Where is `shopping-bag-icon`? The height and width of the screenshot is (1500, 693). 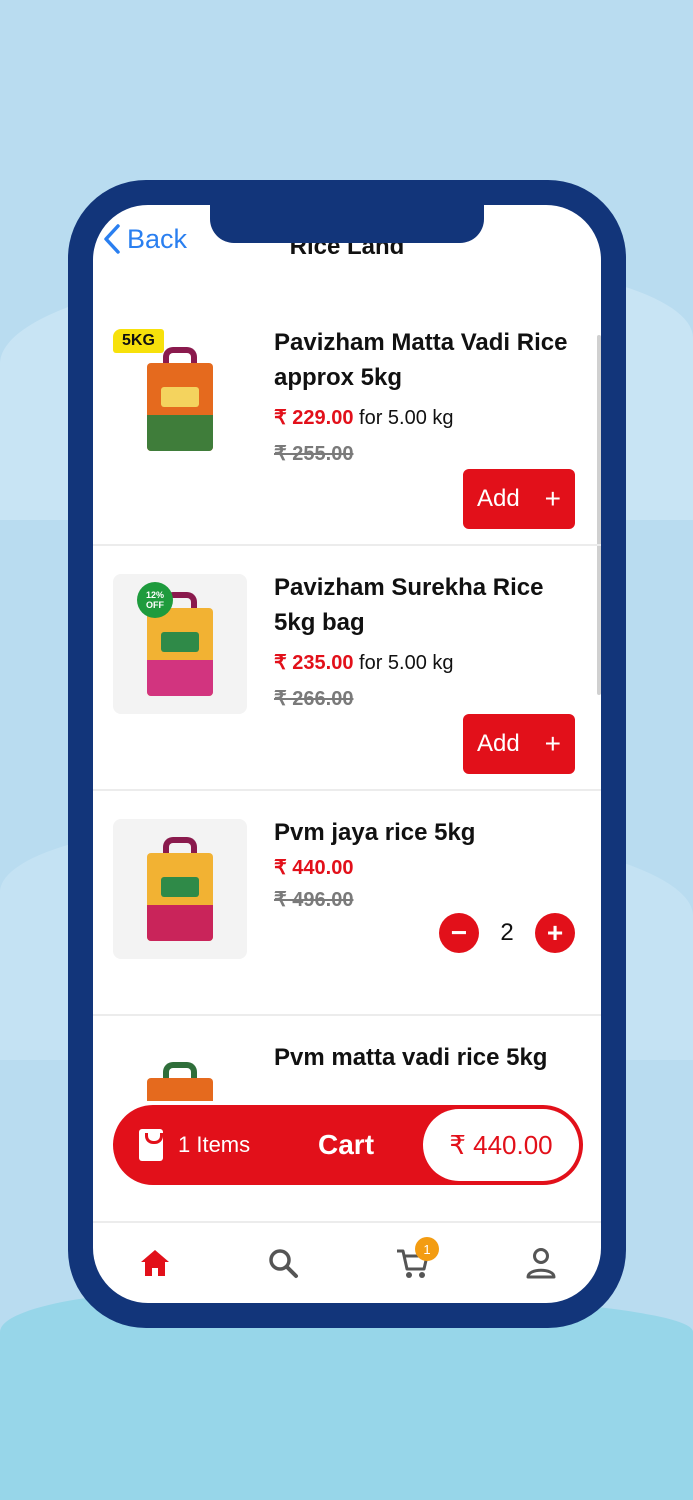 shopping-bag-icon is located at coordinates (151, 1145).